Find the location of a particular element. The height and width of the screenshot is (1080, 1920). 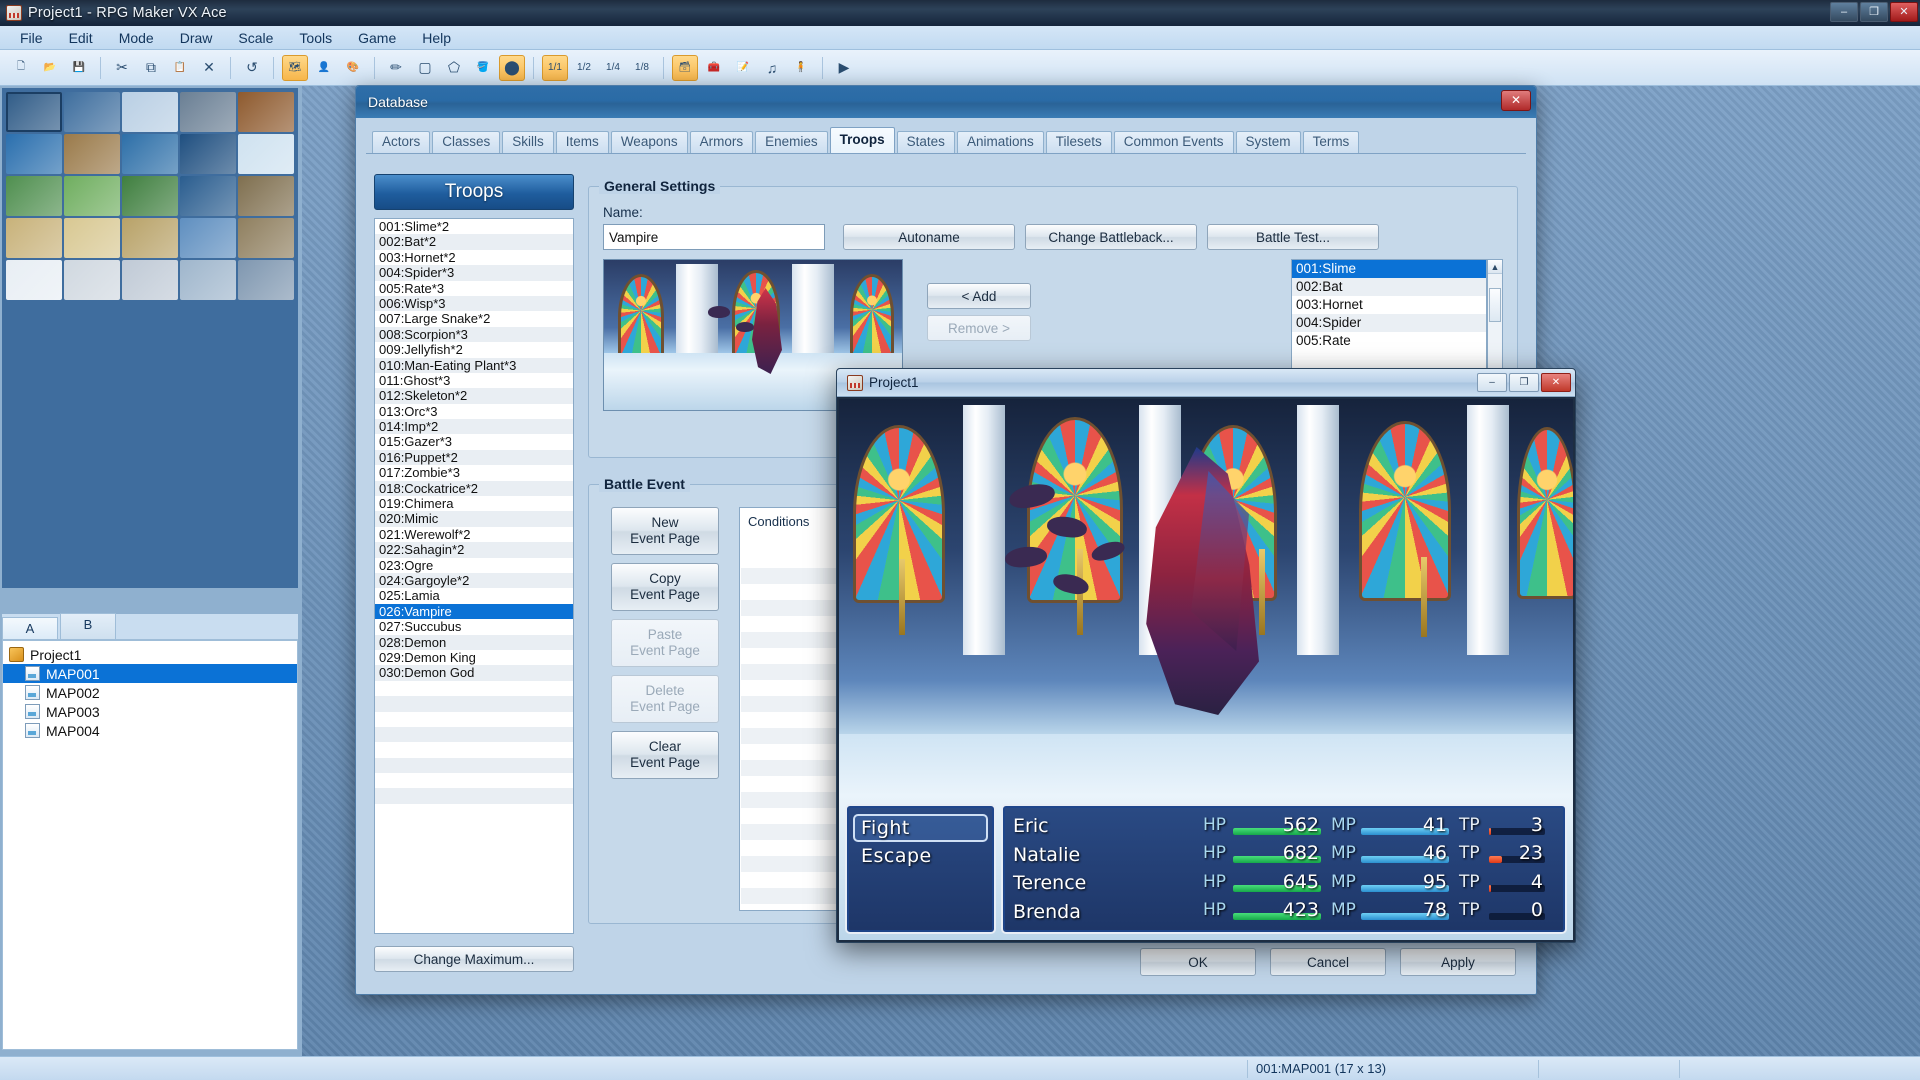

menu-item-game: Game is located at coordinates (377, 38).